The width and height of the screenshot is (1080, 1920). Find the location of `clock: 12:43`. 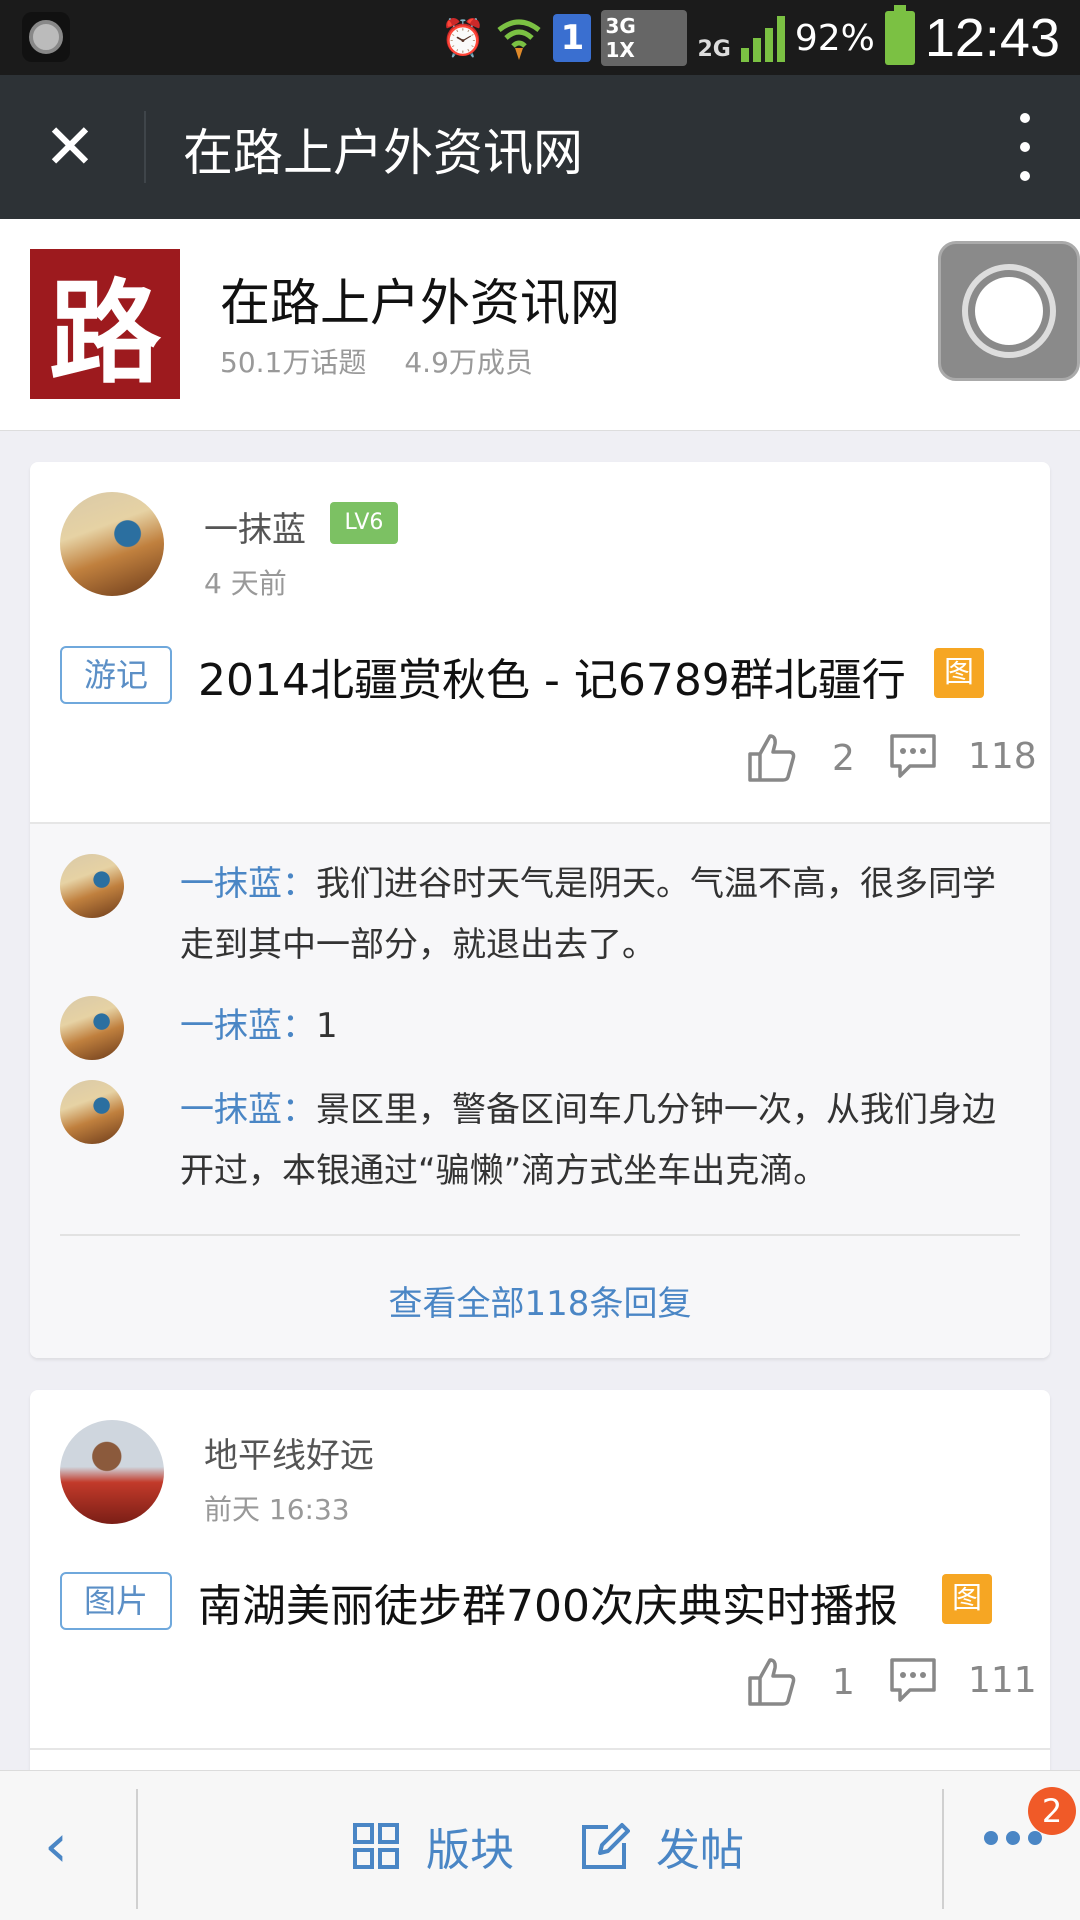

clock: 12:43 is located at coordinates (992, 38).